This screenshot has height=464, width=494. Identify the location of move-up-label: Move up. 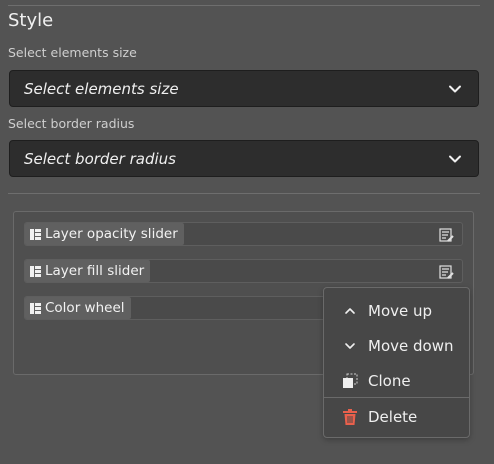
(400, 311).